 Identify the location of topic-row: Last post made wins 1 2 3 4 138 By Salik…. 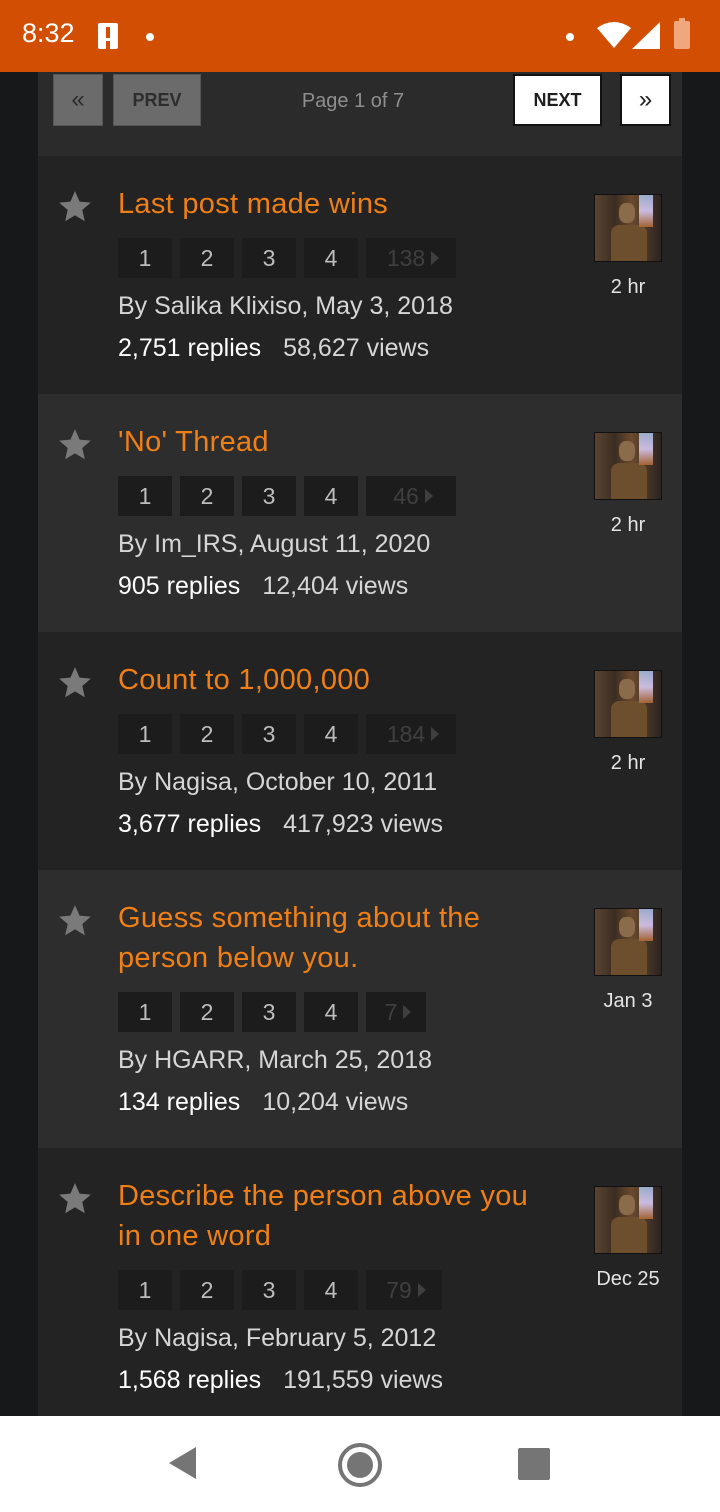
(360, 275).